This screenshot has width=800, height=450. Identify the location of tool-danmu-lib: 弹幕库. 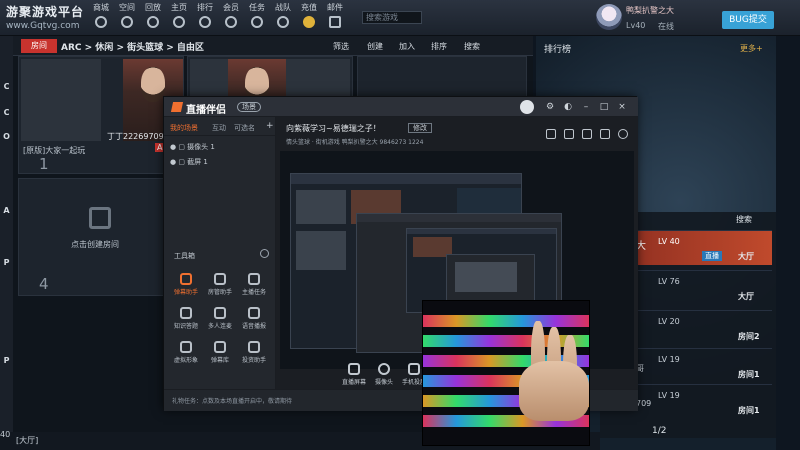
(220, 355).